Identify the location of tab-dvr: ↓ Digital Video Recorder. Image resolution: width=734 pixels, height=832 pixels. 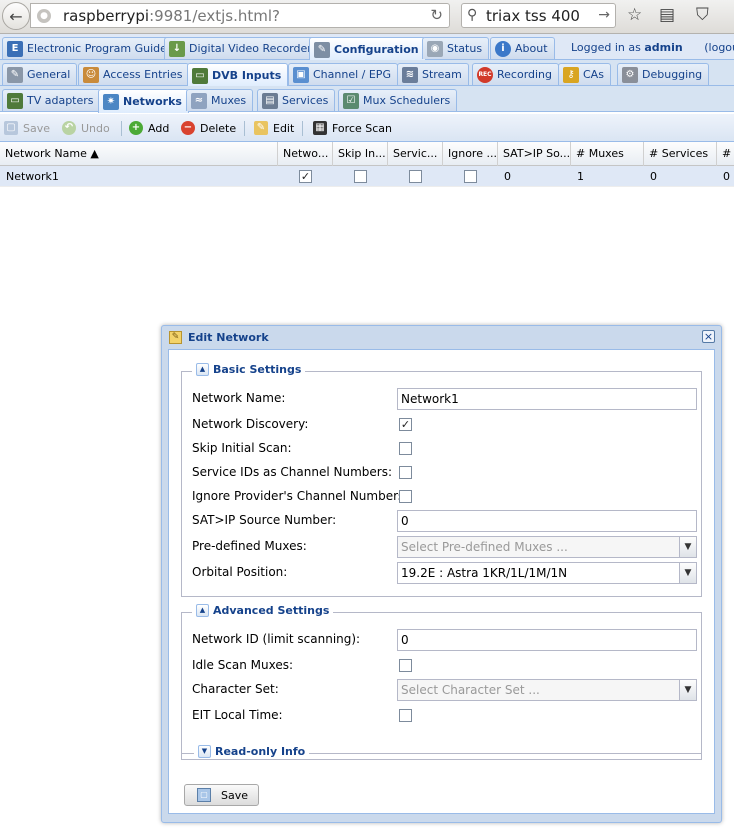
(241, 48).